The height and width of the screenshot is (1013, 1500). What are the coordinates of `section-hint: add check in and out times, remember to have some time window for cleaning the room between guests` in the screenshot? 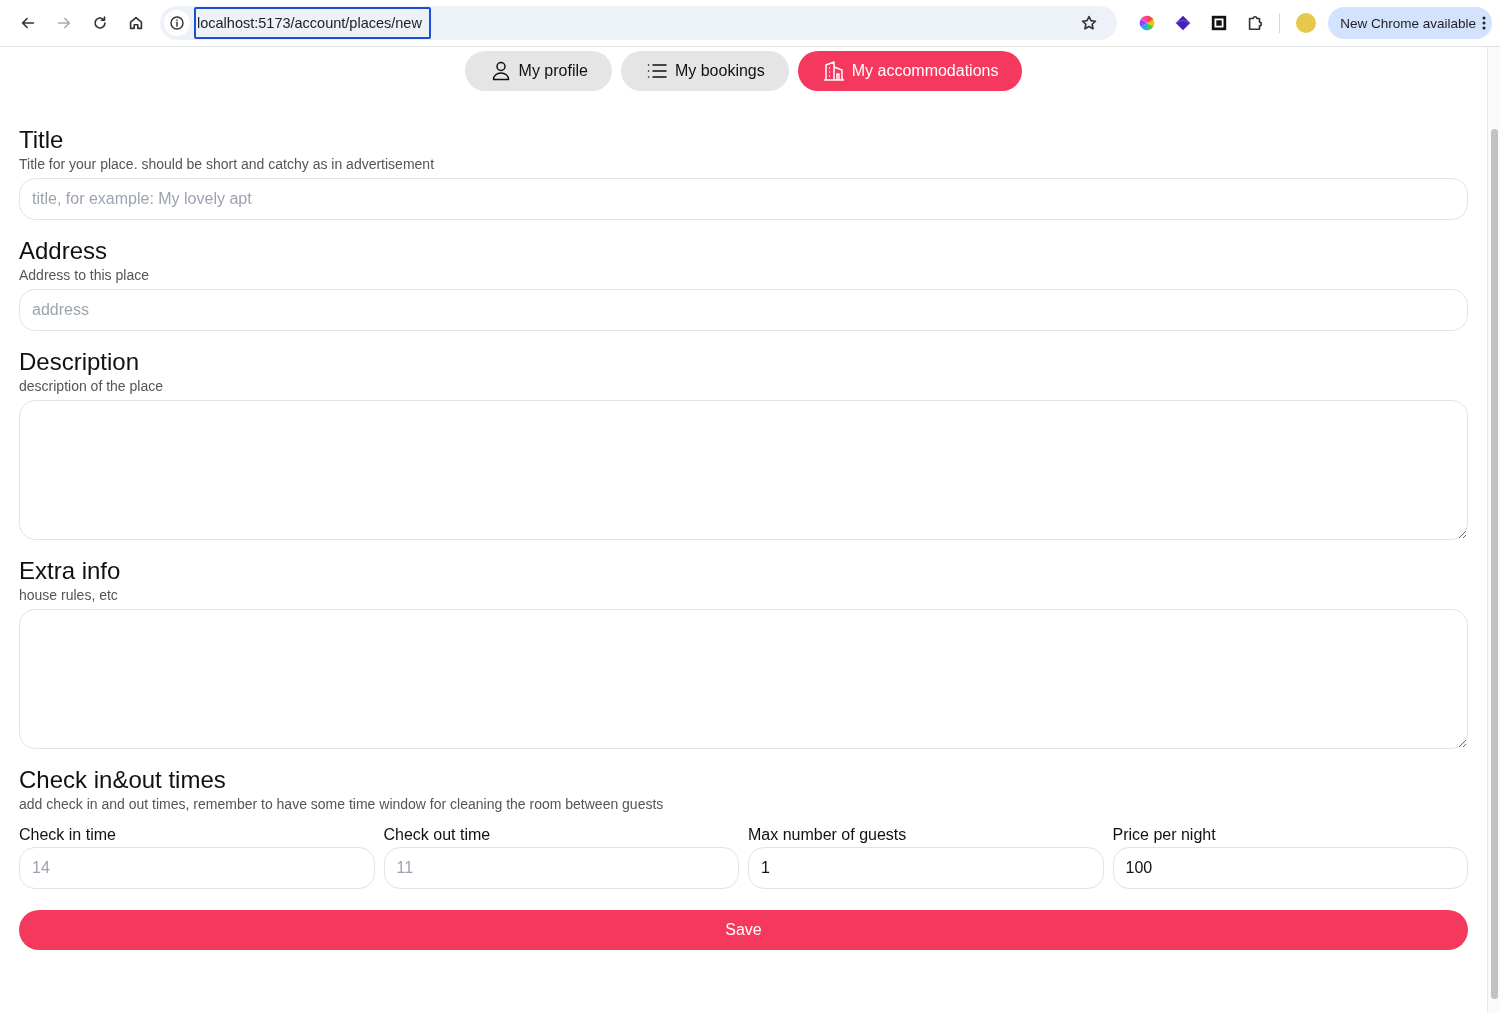 It's located at (342, 804).